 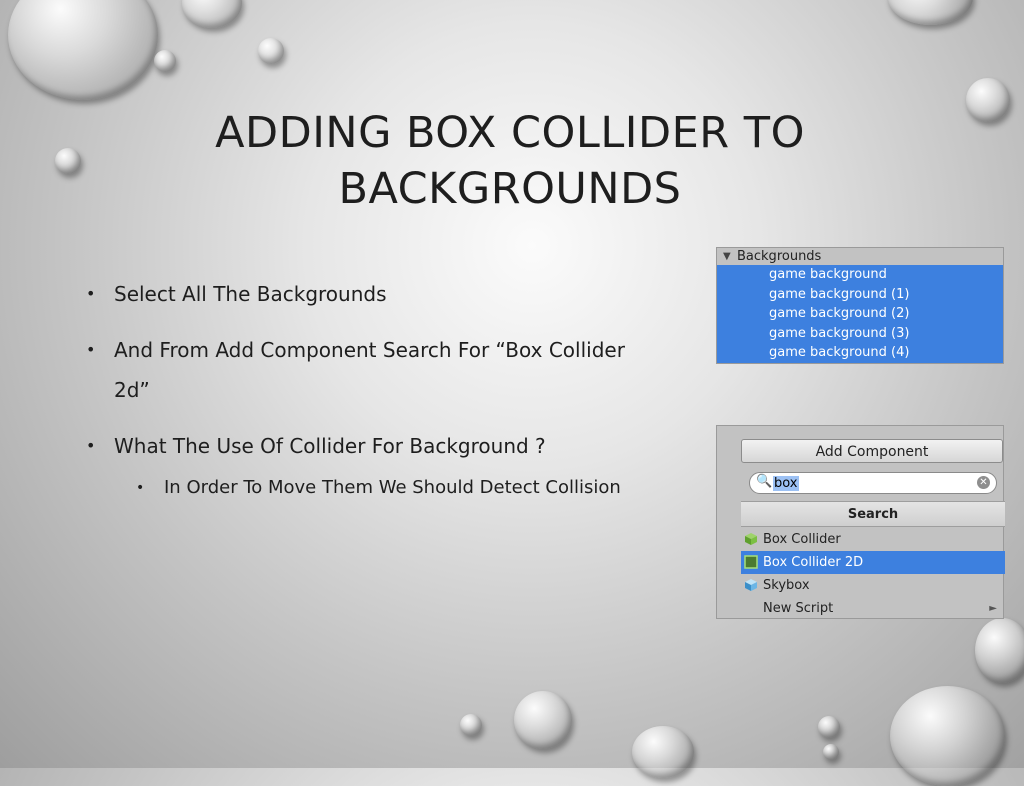 I want to click on slide-title-line: BACKGROUNDS, so click(x=510, y=189).